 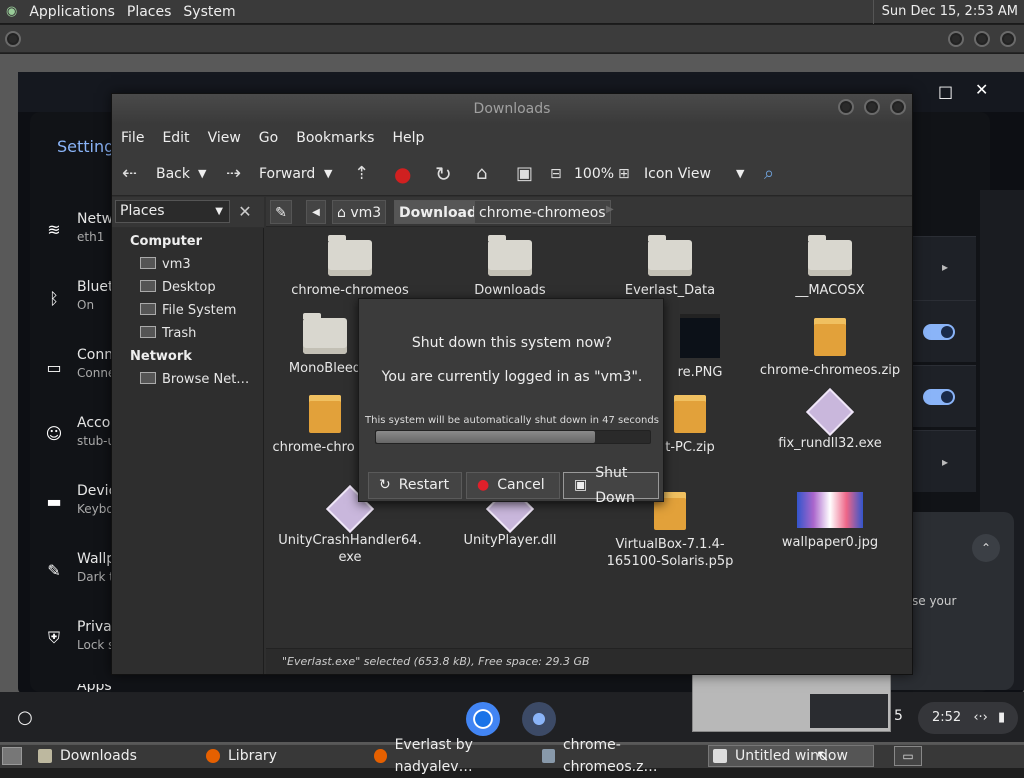 What do you see at coordinates (947, 717) in the screenshot?
I see `shelf-time: 2:52` at bounding box center [947, 717].